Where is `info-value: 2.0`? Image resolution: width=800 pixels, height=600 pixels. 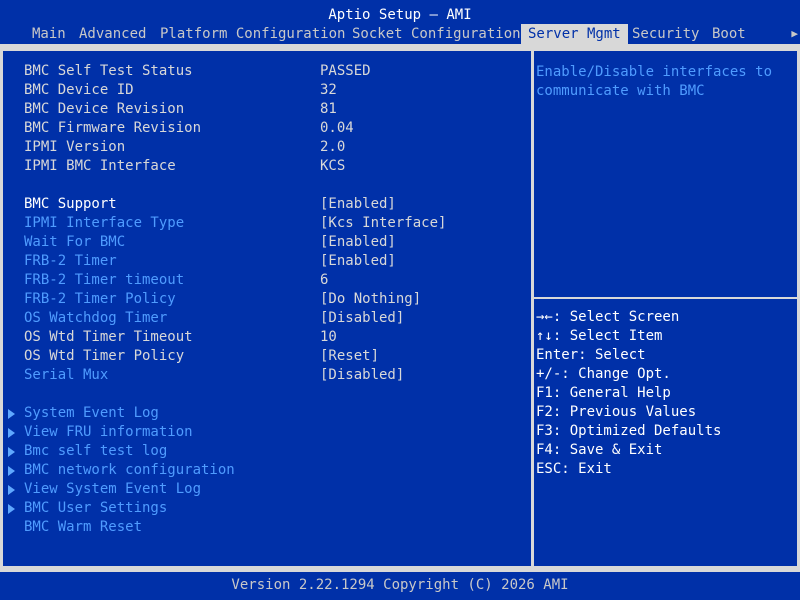
info-value: 2.0 is located at coordinates (333, 147).